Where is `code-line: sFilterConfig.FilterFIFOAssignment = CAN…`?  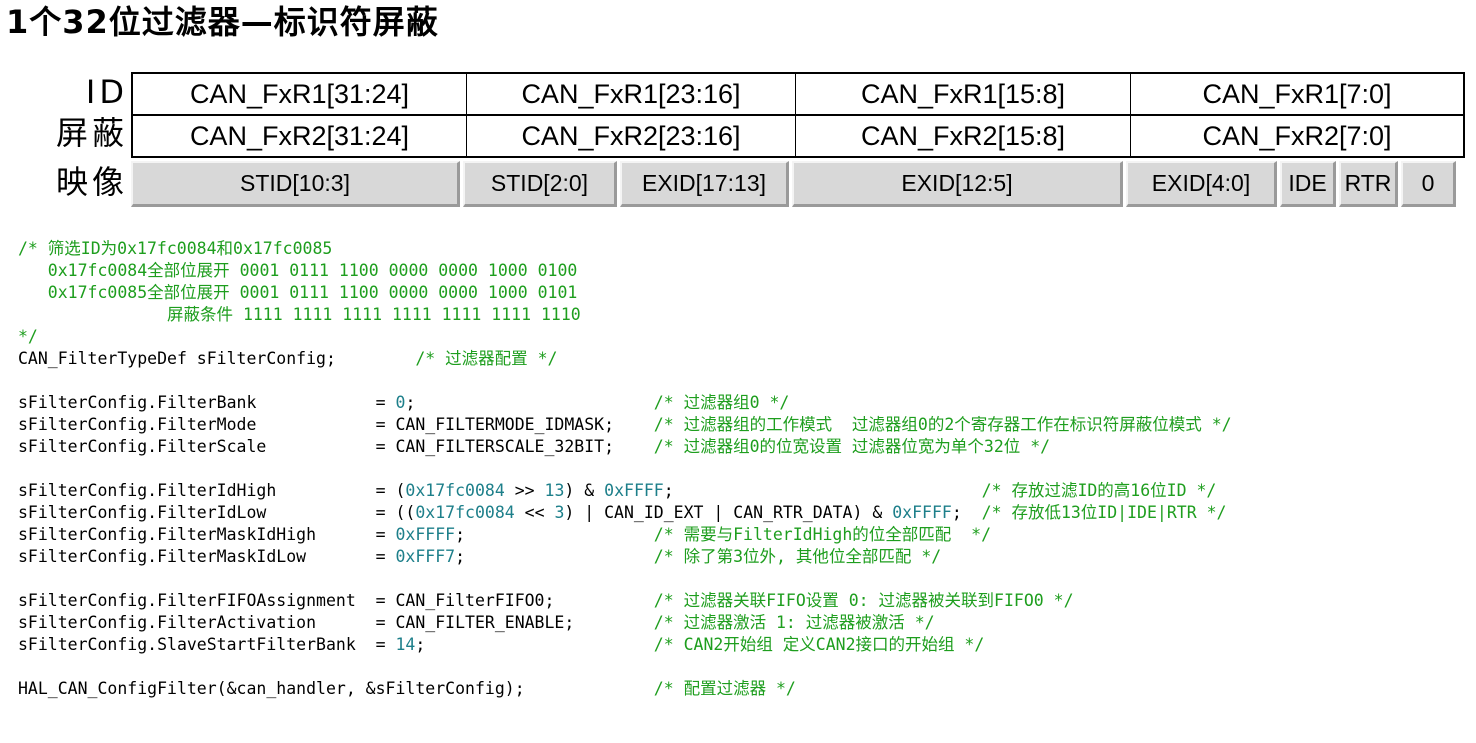
code-line: sFilterConfig.FilterFIFOAssignment = CAN… is located at coordinates (625, 601).